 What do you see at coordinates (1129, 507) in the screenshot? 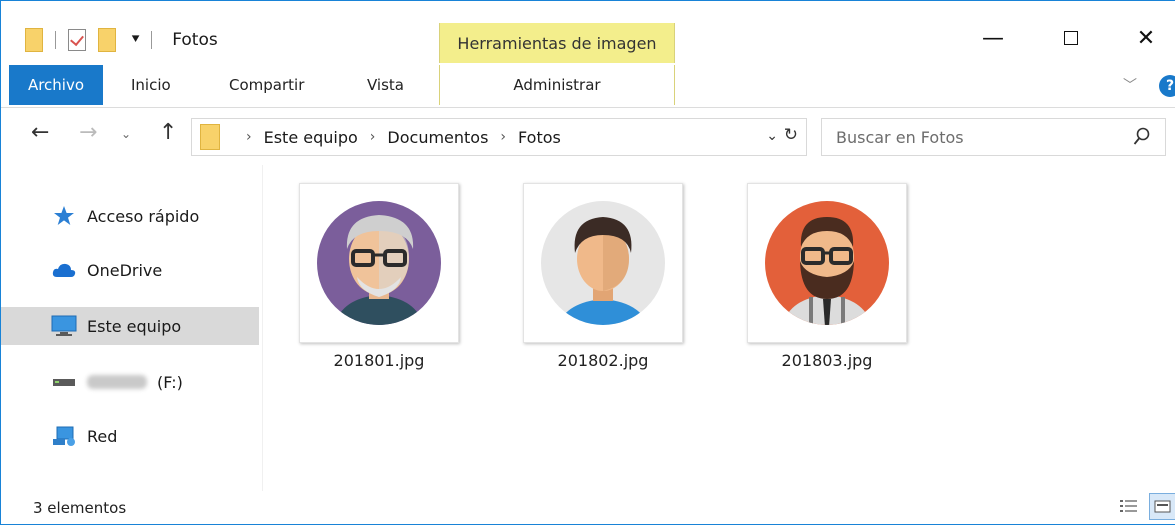
I see `details-view-icon` at bounding box center [1129, 507].